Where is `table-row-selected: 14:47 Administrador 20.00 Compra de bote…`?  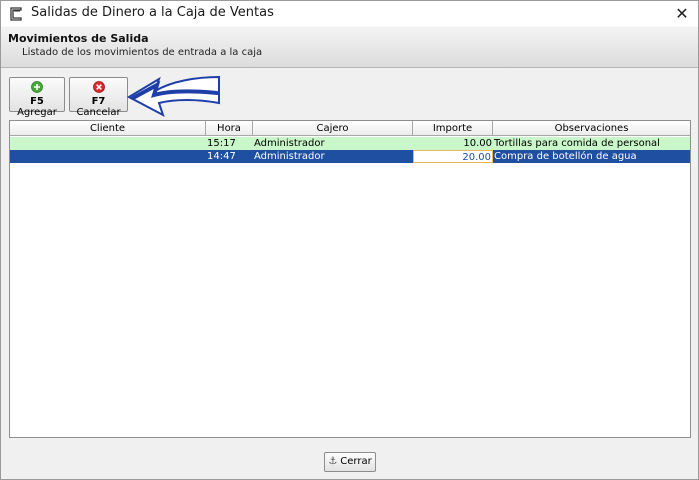 table-row-selected: 14:47 Administrador 20.00 Compra de bote… is located at coordinates (350, 156).